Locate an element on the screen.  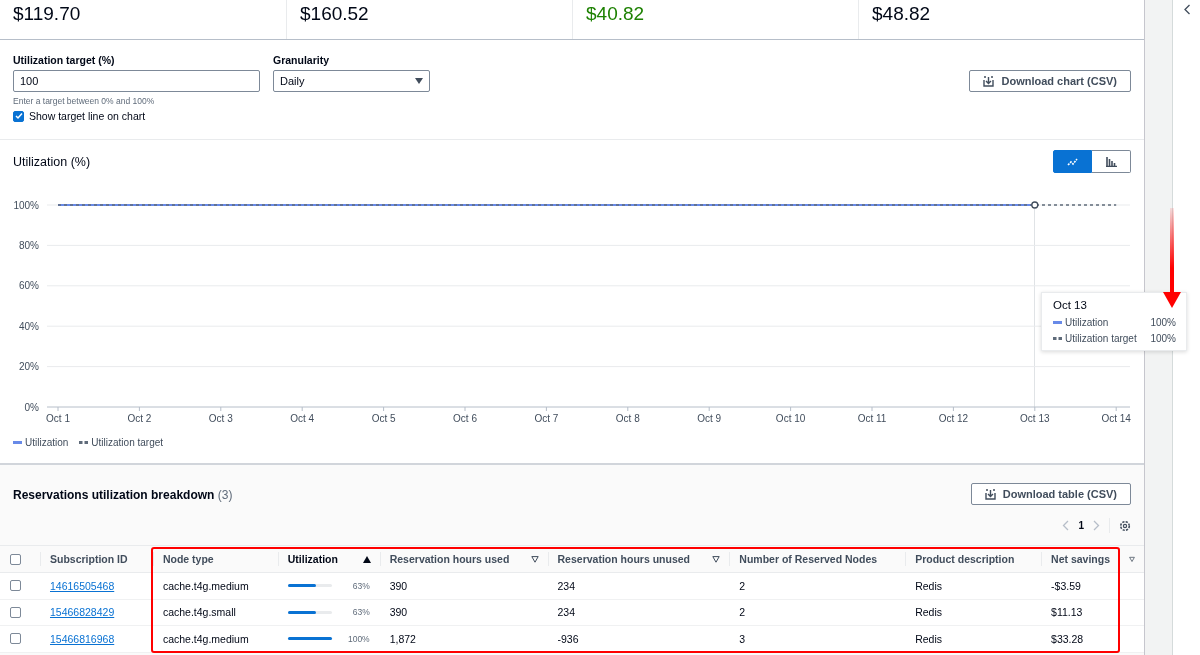
x-tick-label: Oct 1 is located at coordinates (58, 418).